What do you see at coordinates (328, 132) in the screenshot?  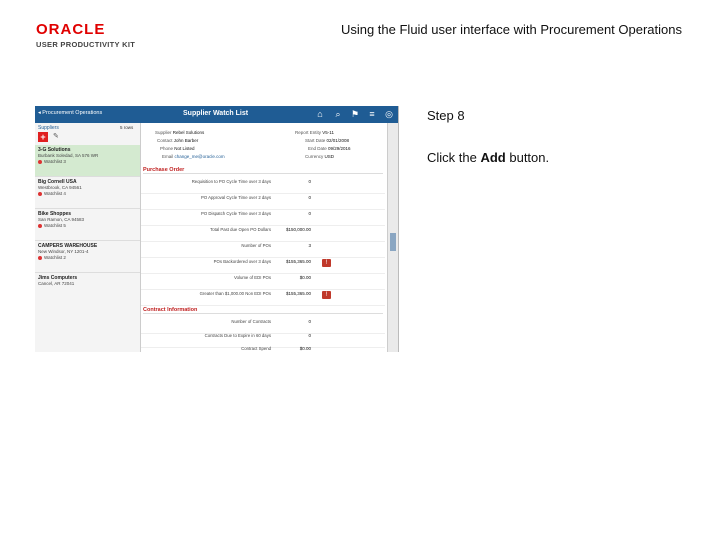 I see `report-entity-value: V5-11` at bounding box center [328, 132].